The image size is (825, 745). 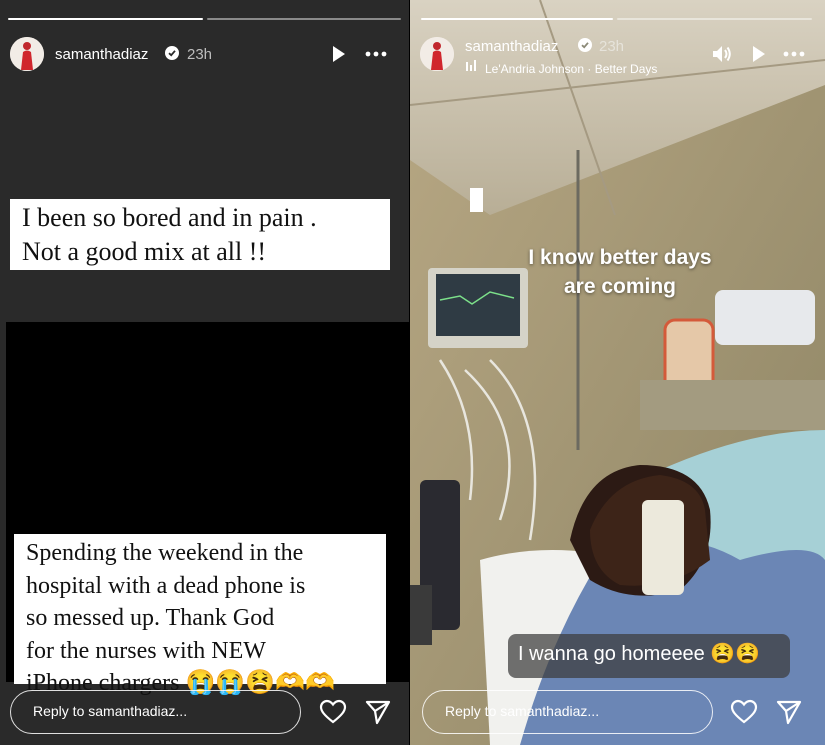 What do you see at coordinates (649, 656) in the screenshot?
I see `text-sticker: I wanna go homeeee 😫😫` at bounding box center [649, 656].